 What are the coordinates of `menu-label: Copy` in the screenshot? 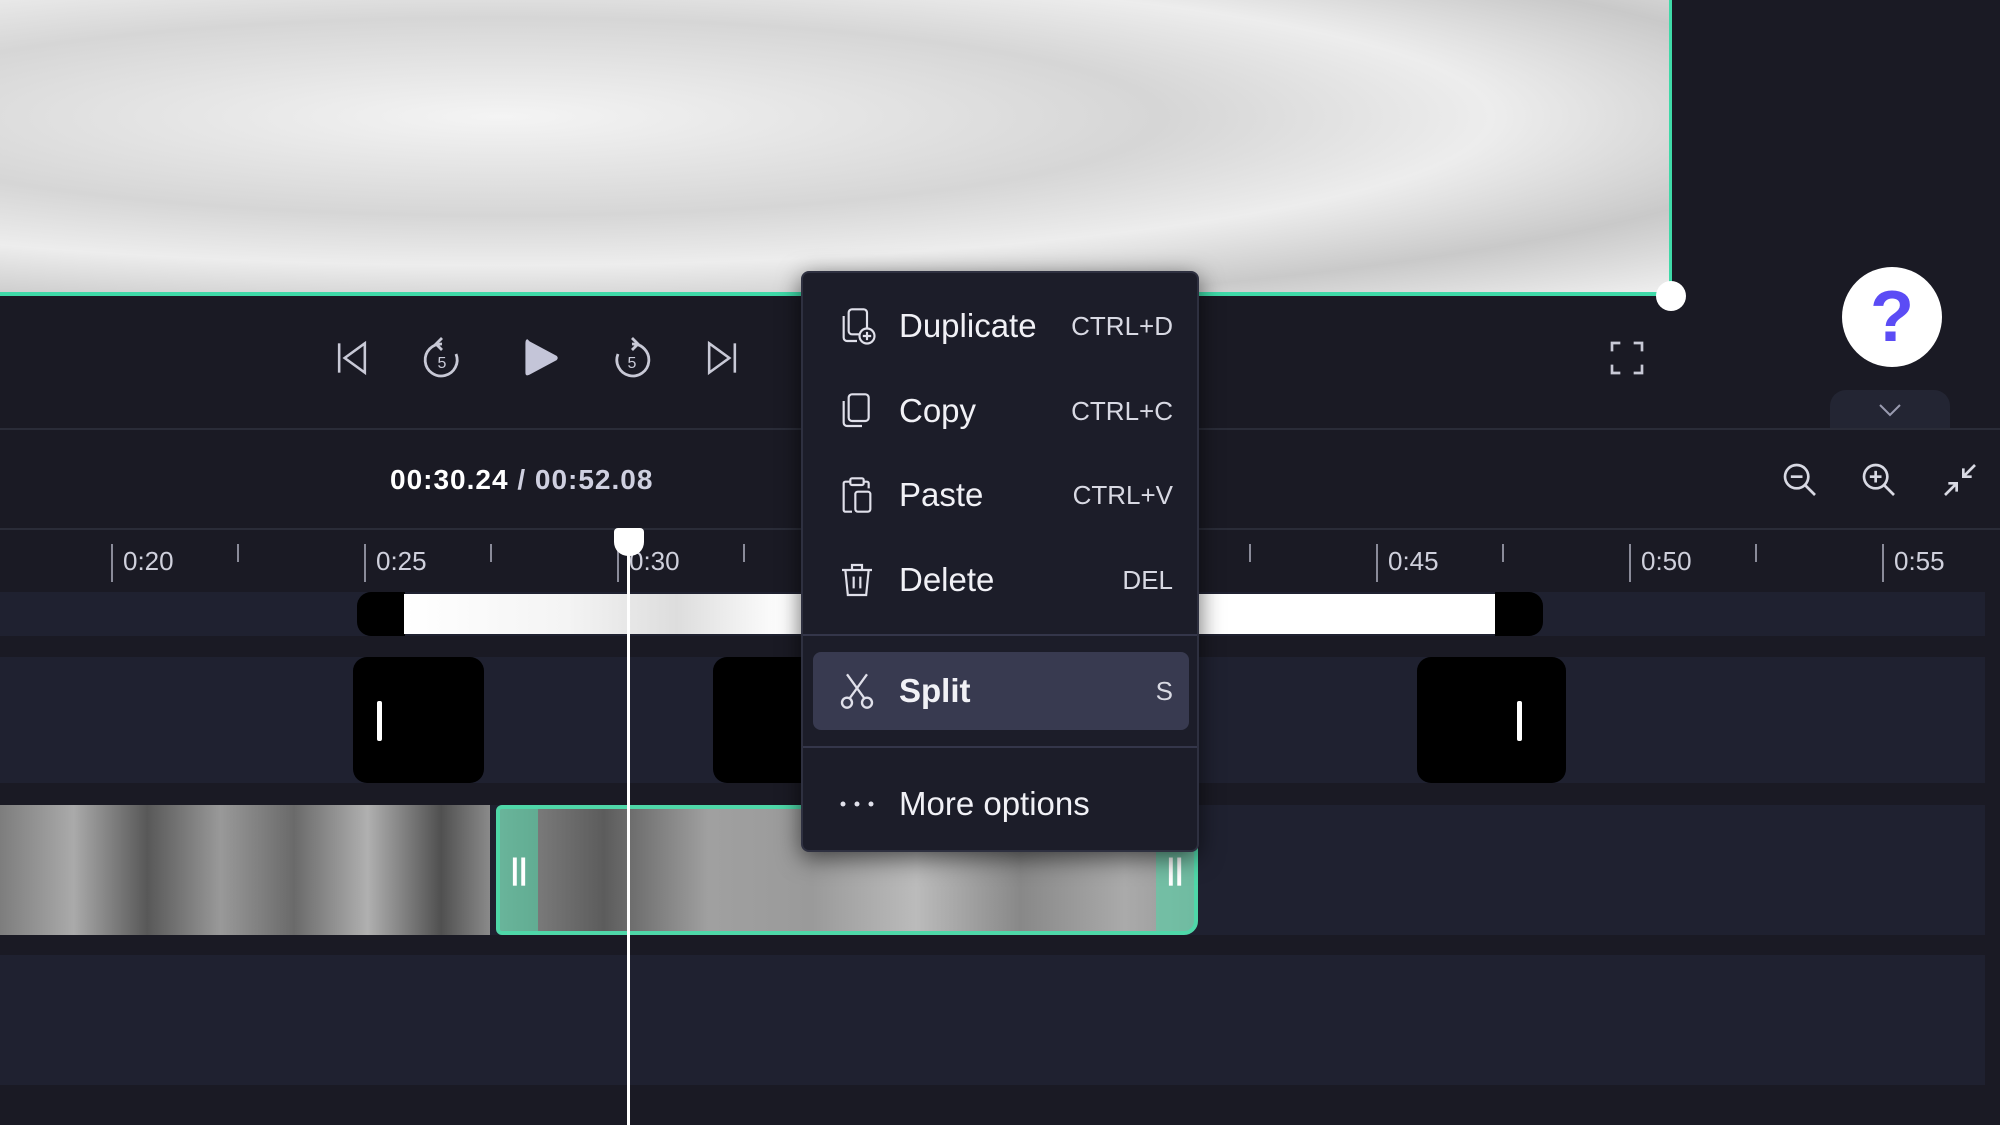 It's located at (938, 410).